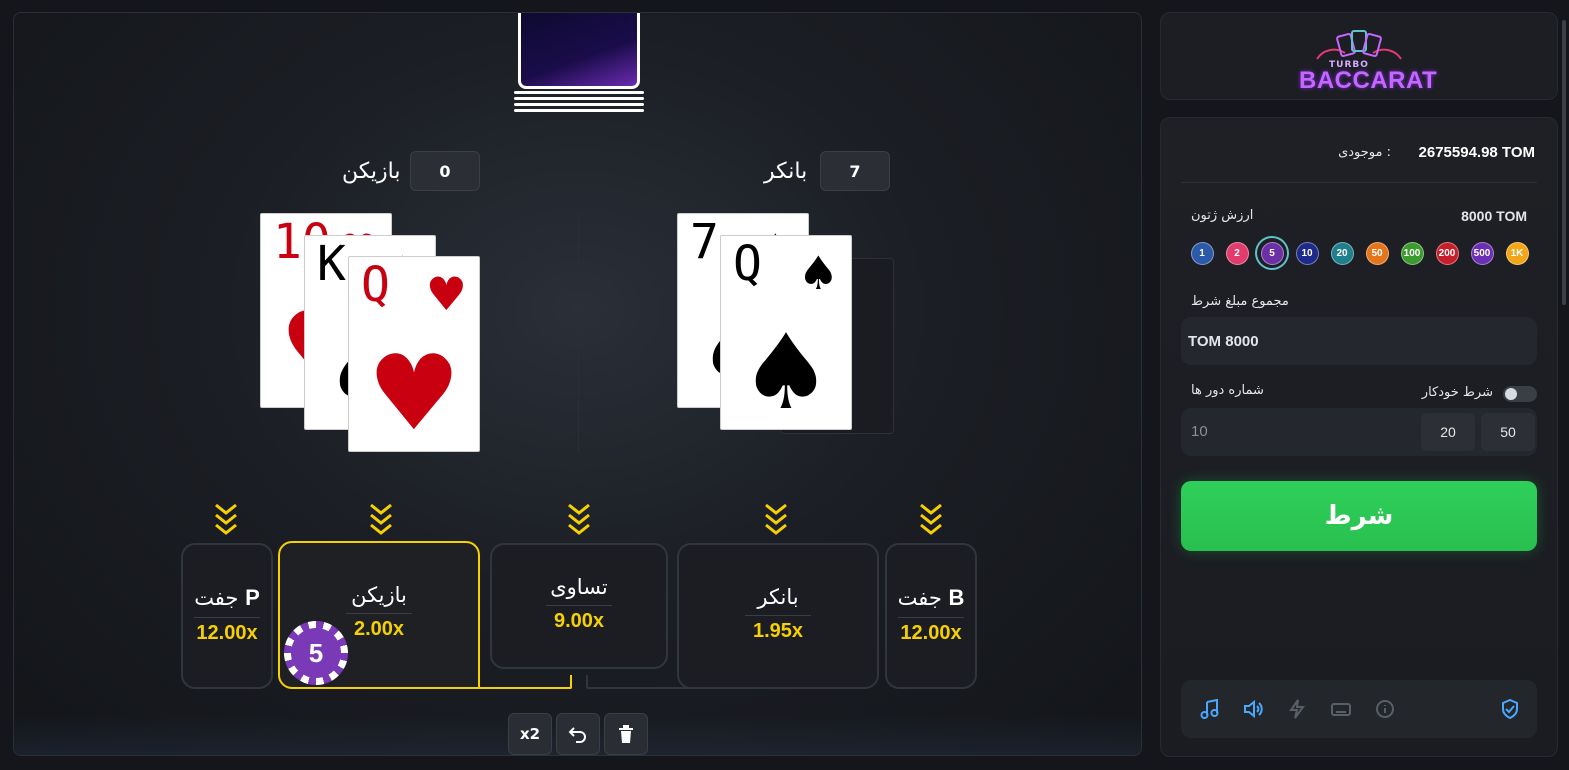  I want to click on undo-button, so click(578, 734).